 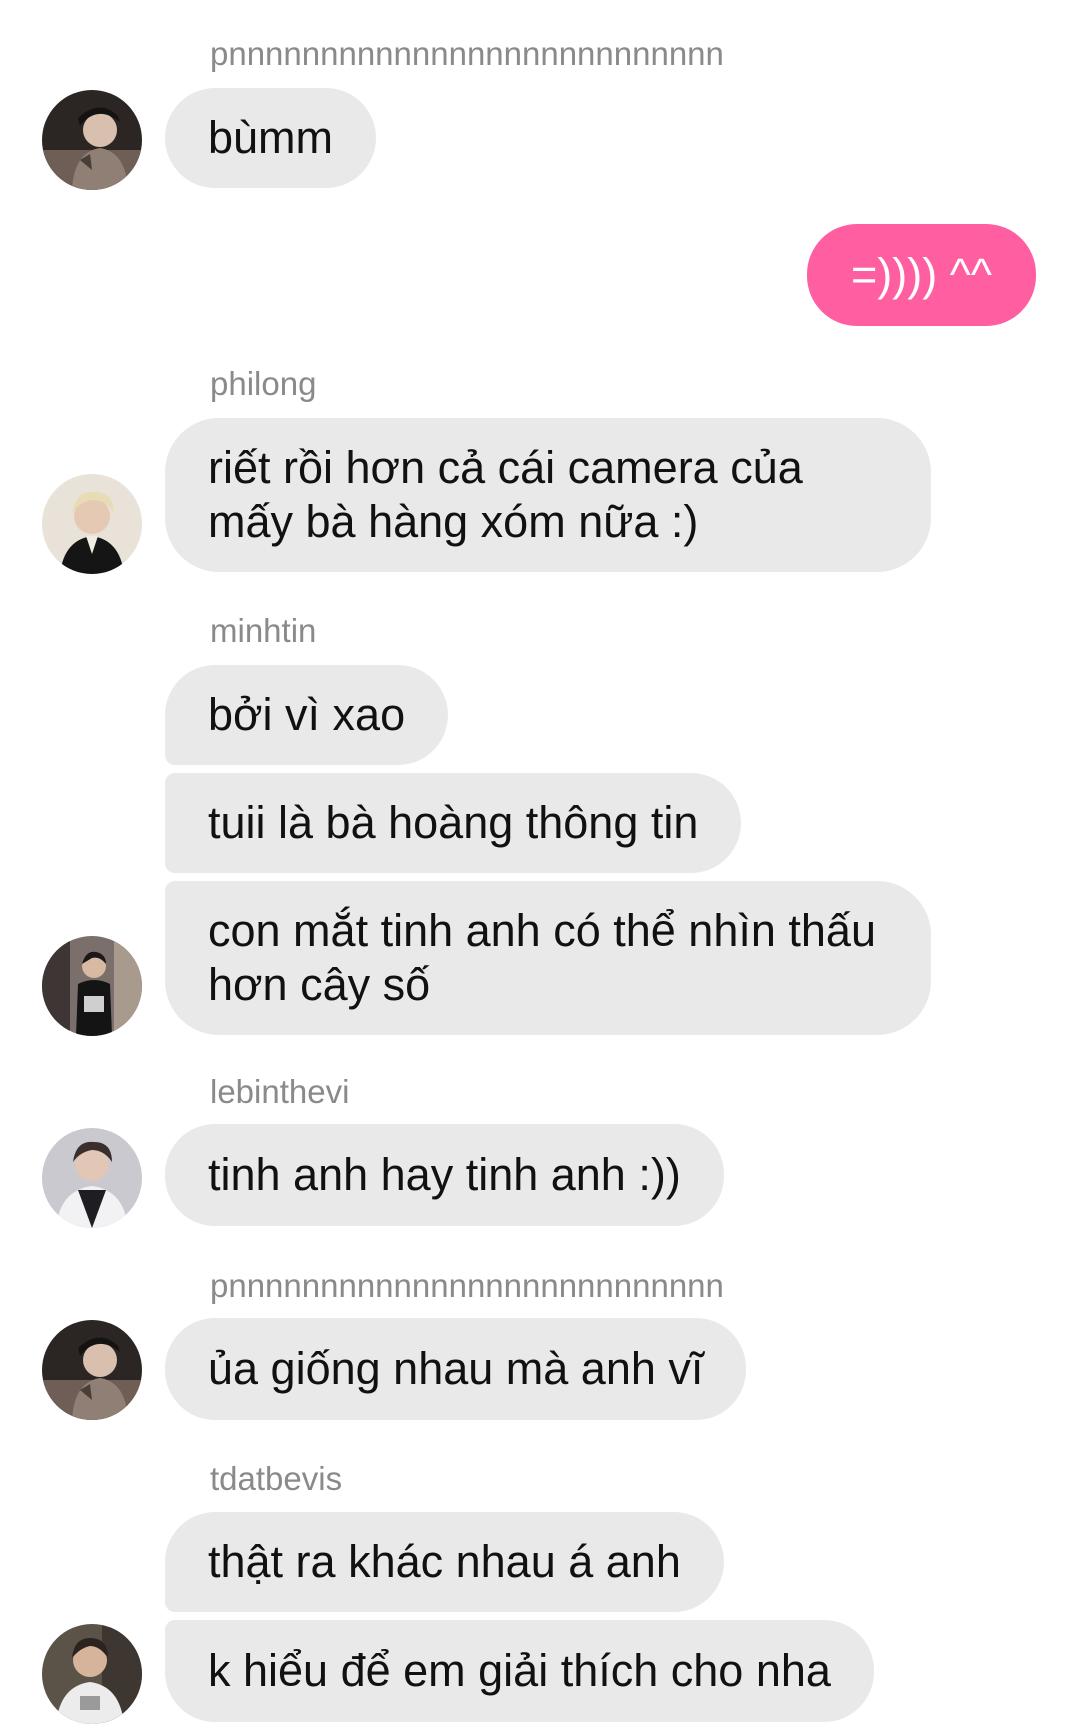 I want to click on sender-name: tdatbevis, so click(x=276, y=1478).